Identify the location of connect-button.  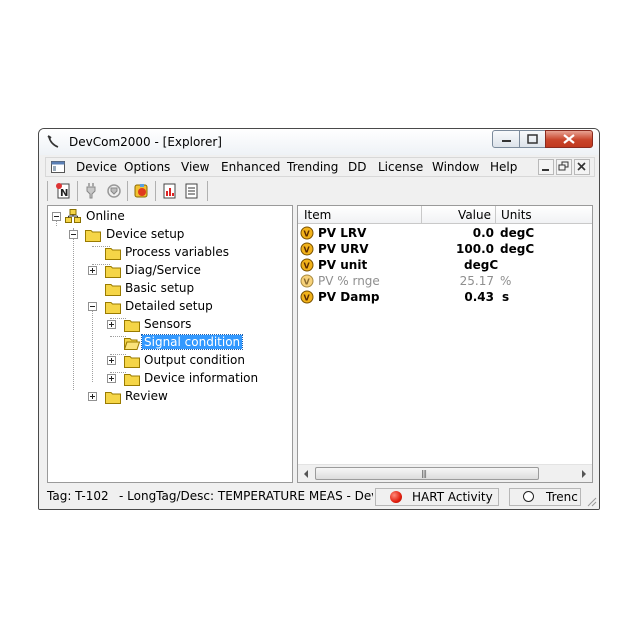
(114, 191).